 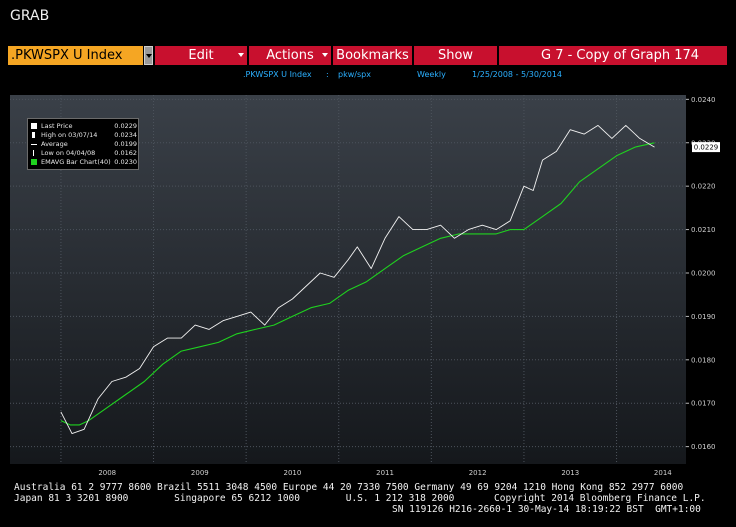 What do you see at coordinates (354, 74) in the screenshot?
I see `ratio-label: pkw/spx` at bounding box center [354, 74].